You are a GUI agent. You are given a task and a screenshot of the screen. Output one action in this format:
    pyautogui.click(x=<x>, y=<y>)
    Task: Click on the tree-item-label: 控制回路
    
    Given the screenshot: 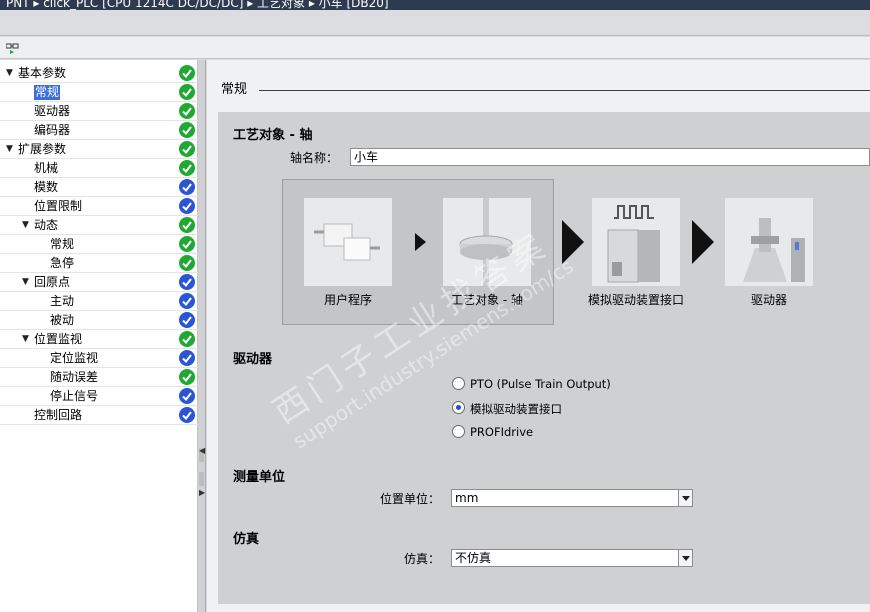 What is the action you would take?
    pyautogui.click(x=58, y=415)
    